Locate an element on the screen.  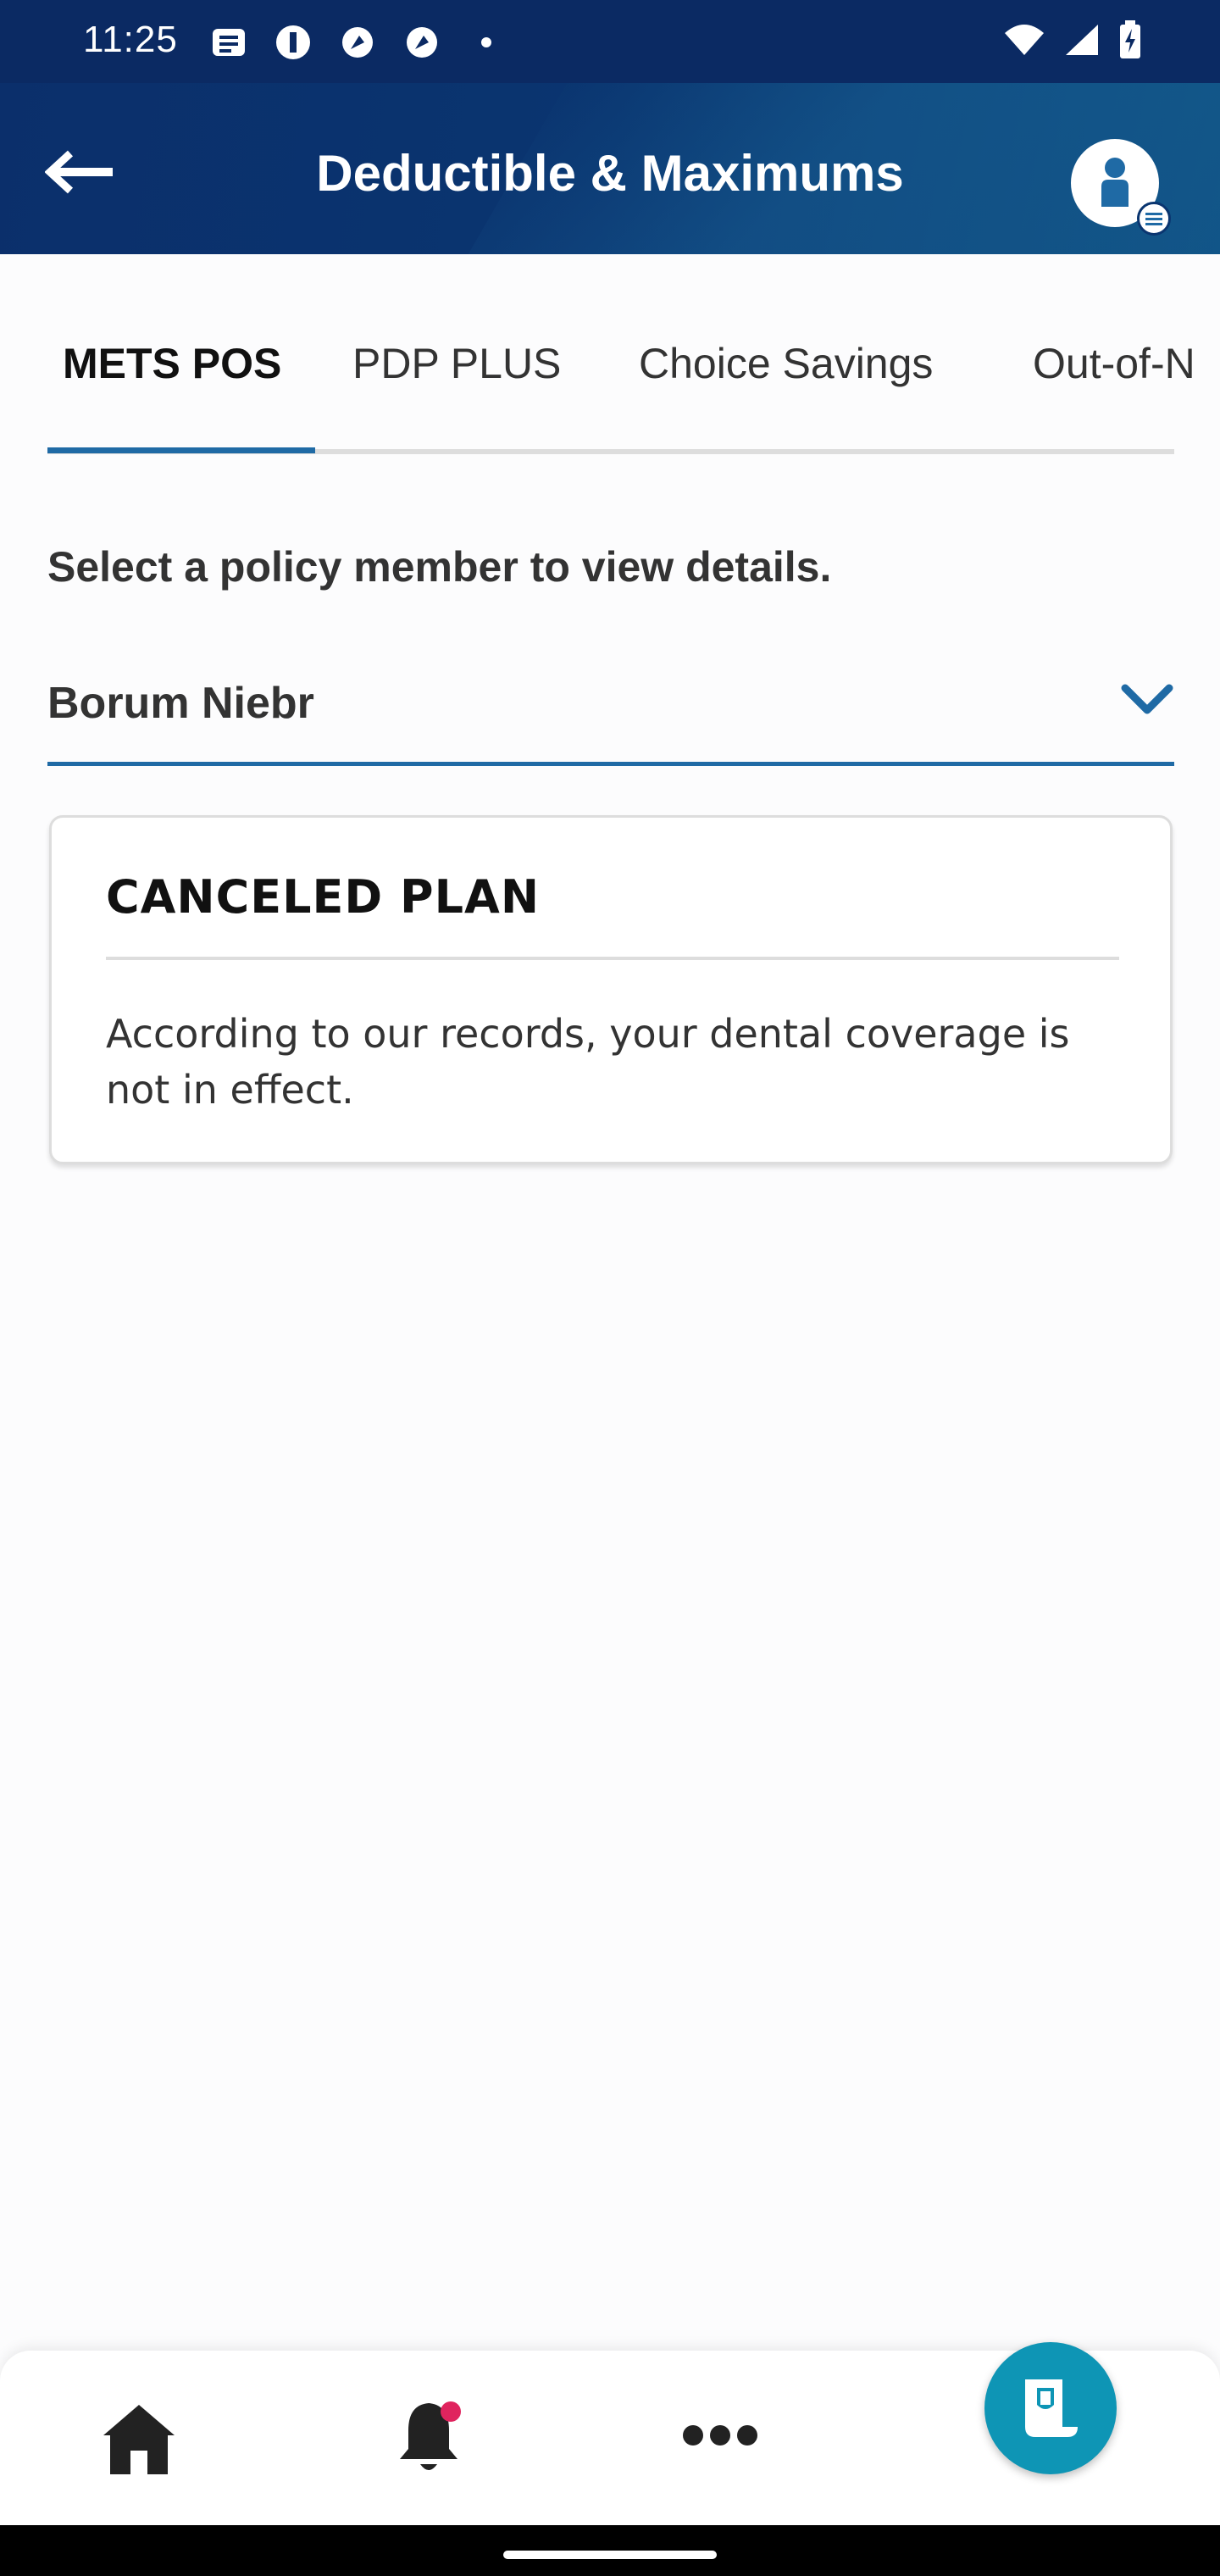
home-icon is located at coordinates (139, 2439).